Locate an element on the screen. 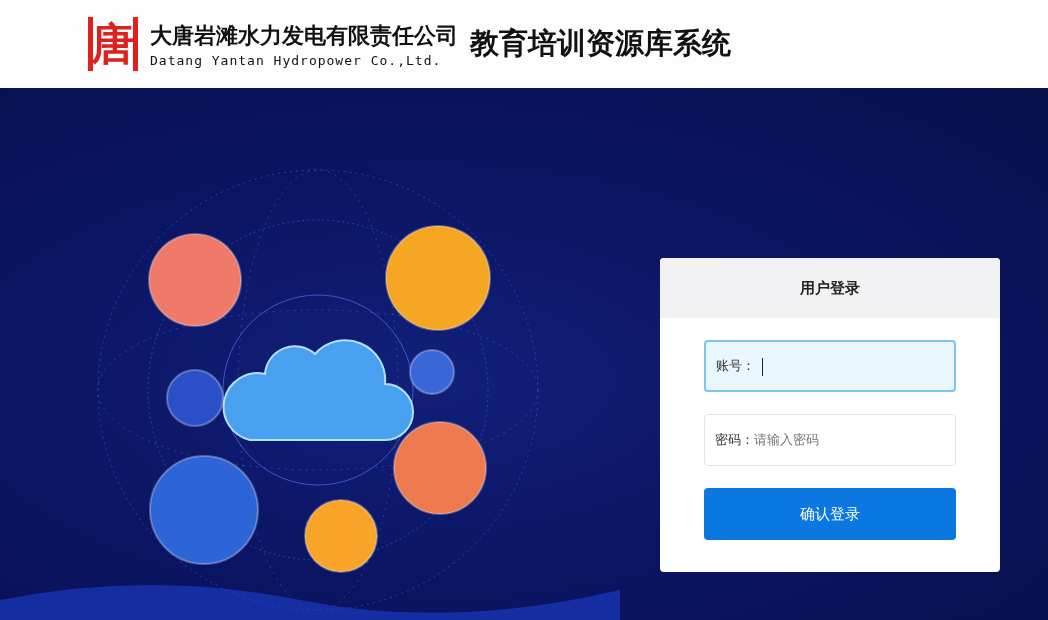  input-field: 账号： is located at coordinates (830, 366).